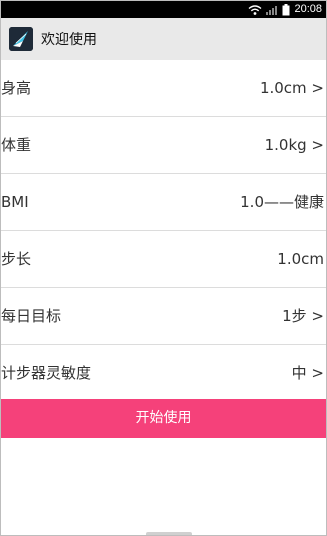 The width and height of the screenshot is (327, 536). I want to click on stride-value: 1.0cm, so click(300, 259).